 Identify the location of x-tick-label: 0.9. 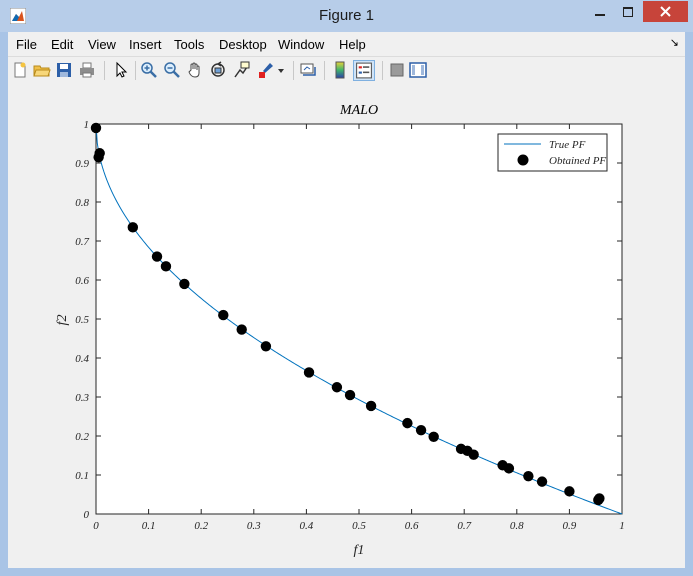
(570, 526).